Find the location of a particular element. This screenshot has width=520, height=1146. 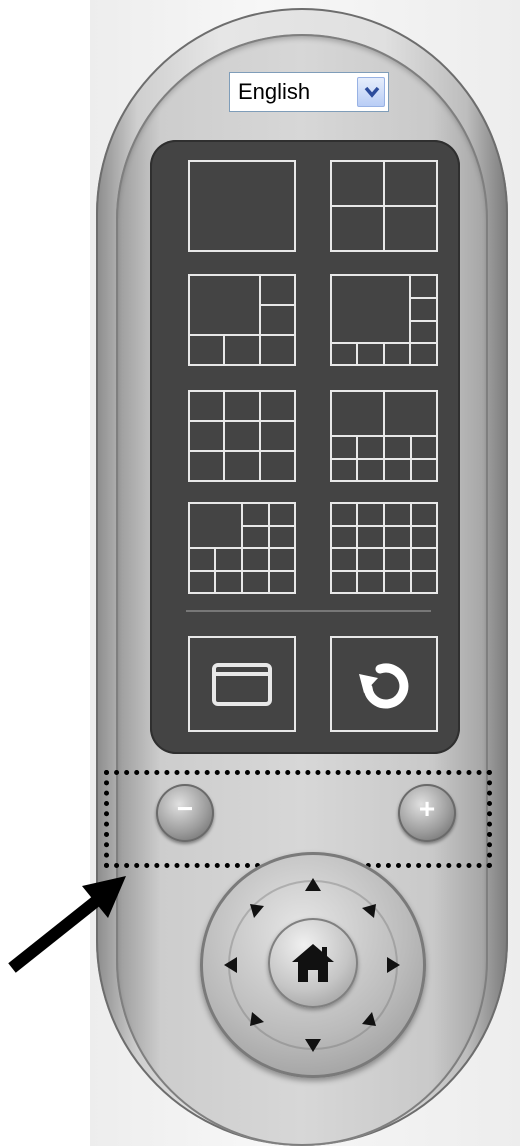

language-dropdown-button is located at coordinates (371, 92).